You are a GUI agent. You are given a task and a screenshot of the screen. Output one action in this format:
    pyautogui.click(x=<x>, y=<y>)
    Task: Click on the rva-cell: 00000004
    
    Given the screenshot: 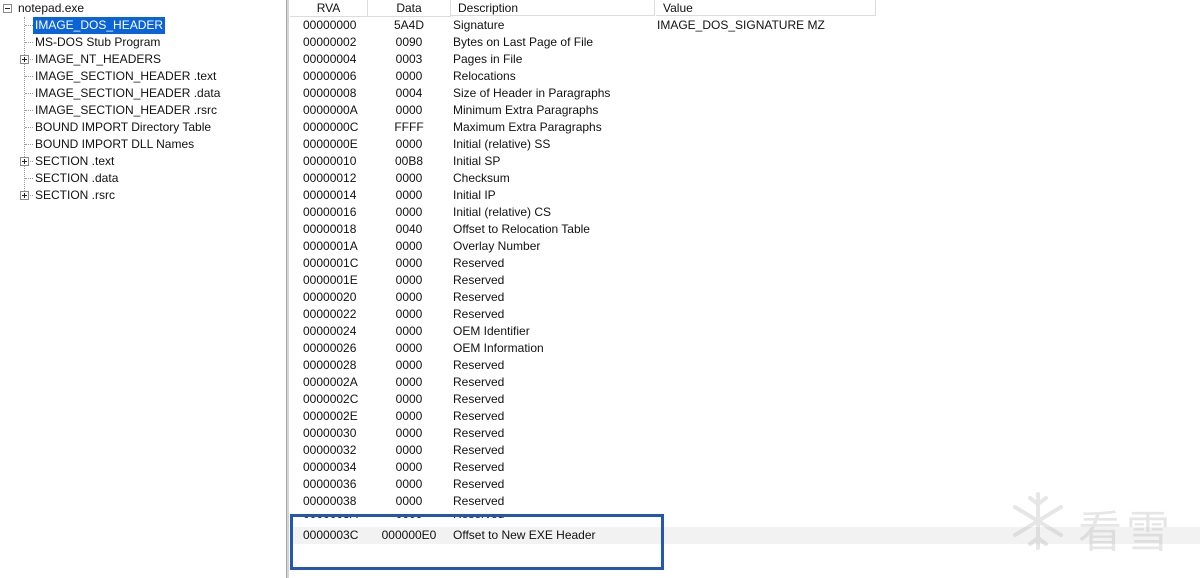 What is the action you would take?
    pyautogui.click(x=330, y=59)
    